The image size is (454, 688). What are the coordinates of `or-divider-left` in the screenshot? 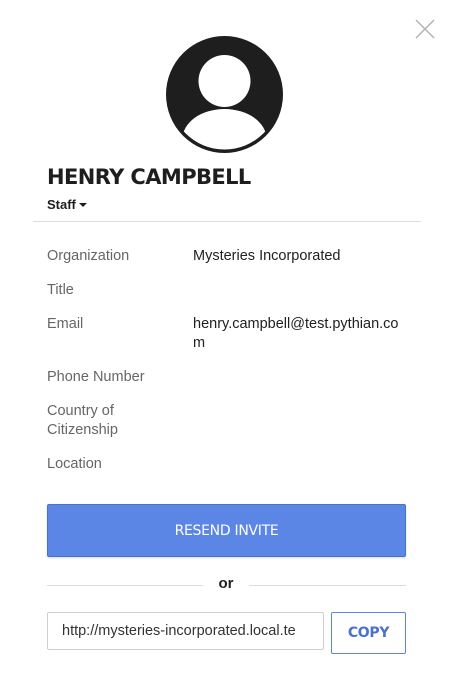 It's located at (125, 585).